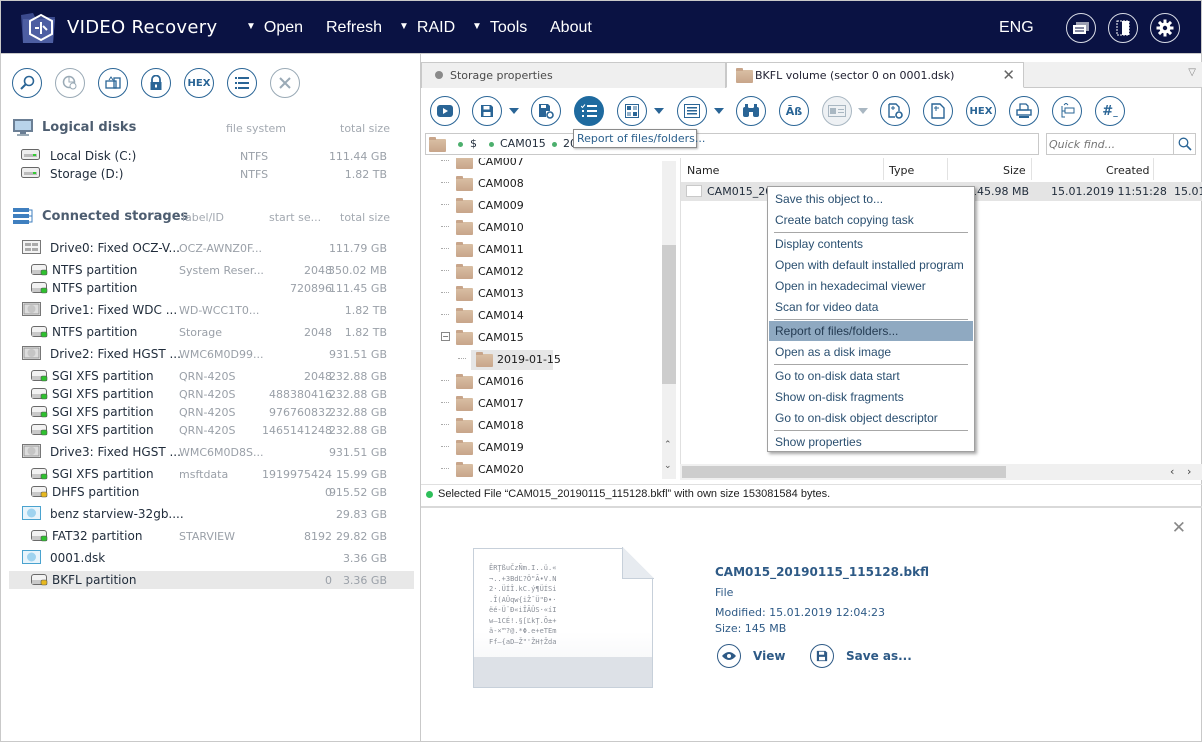  What do you see at coordinates (1172, 471) in the screenshot?
I see `scroll-left-icon: ‹` at bounding box center [1172, 471].